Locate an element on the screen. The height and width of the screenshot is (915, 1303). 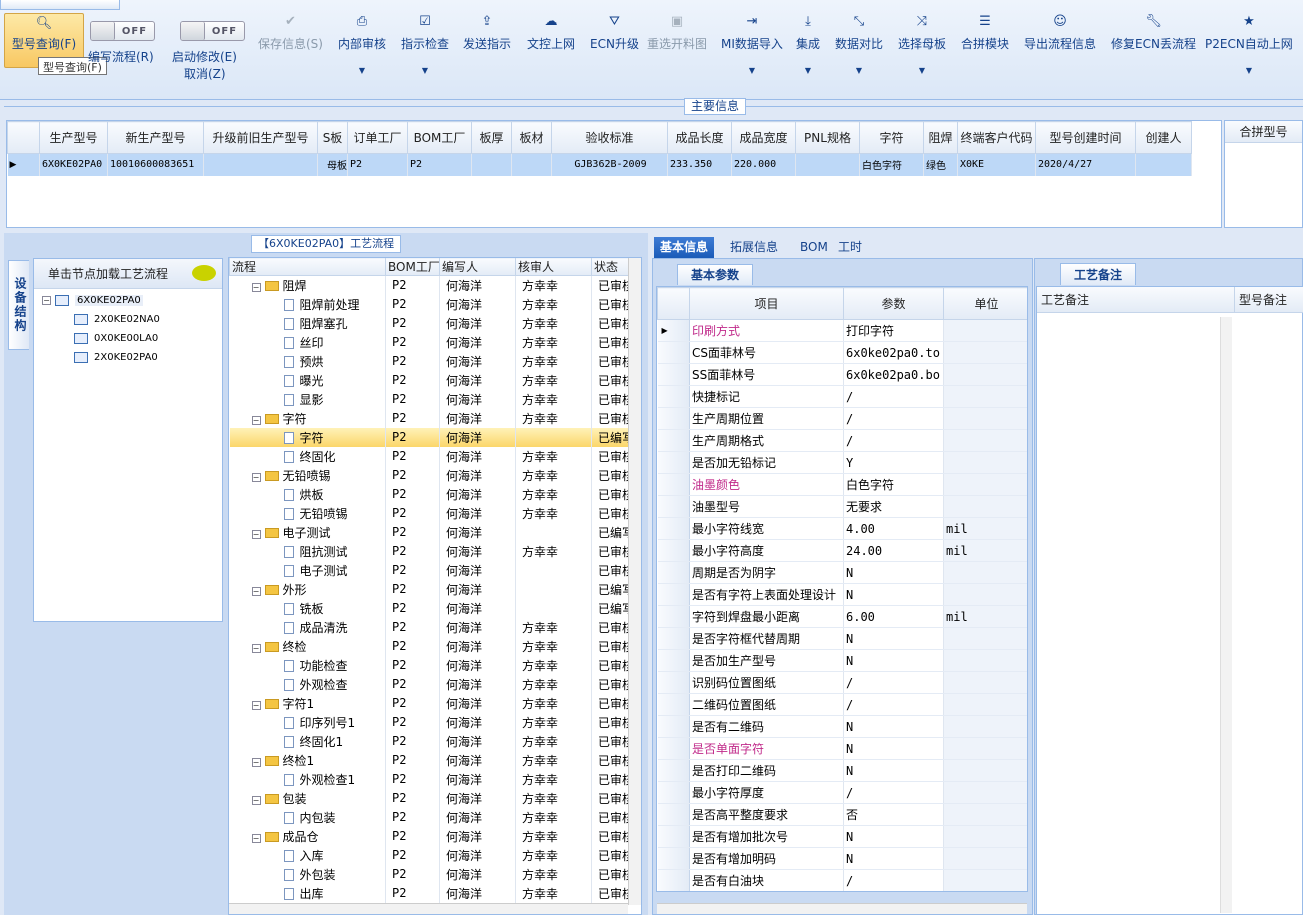
table-cell: 220.000 is located at coordinates (763, 164).